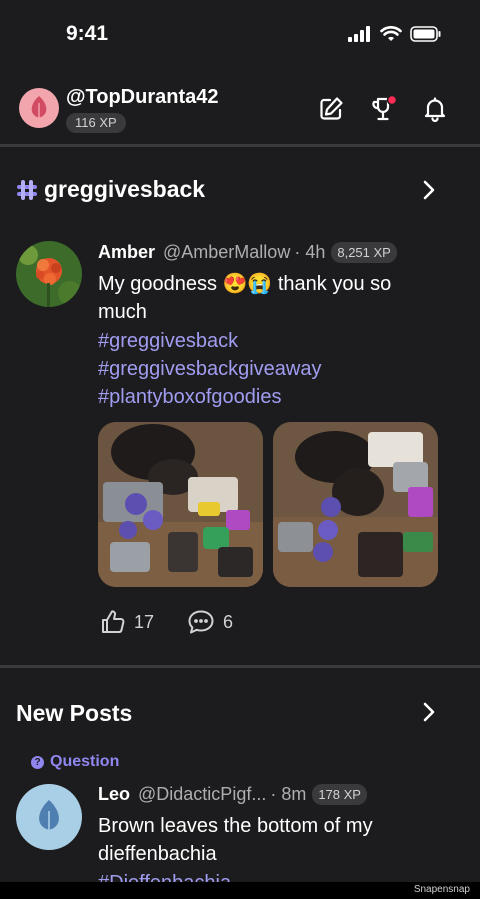 The width and height of the screenshot is (480, 899). I want to click on new-posts-title-row: New Posts, so click(74, 713).